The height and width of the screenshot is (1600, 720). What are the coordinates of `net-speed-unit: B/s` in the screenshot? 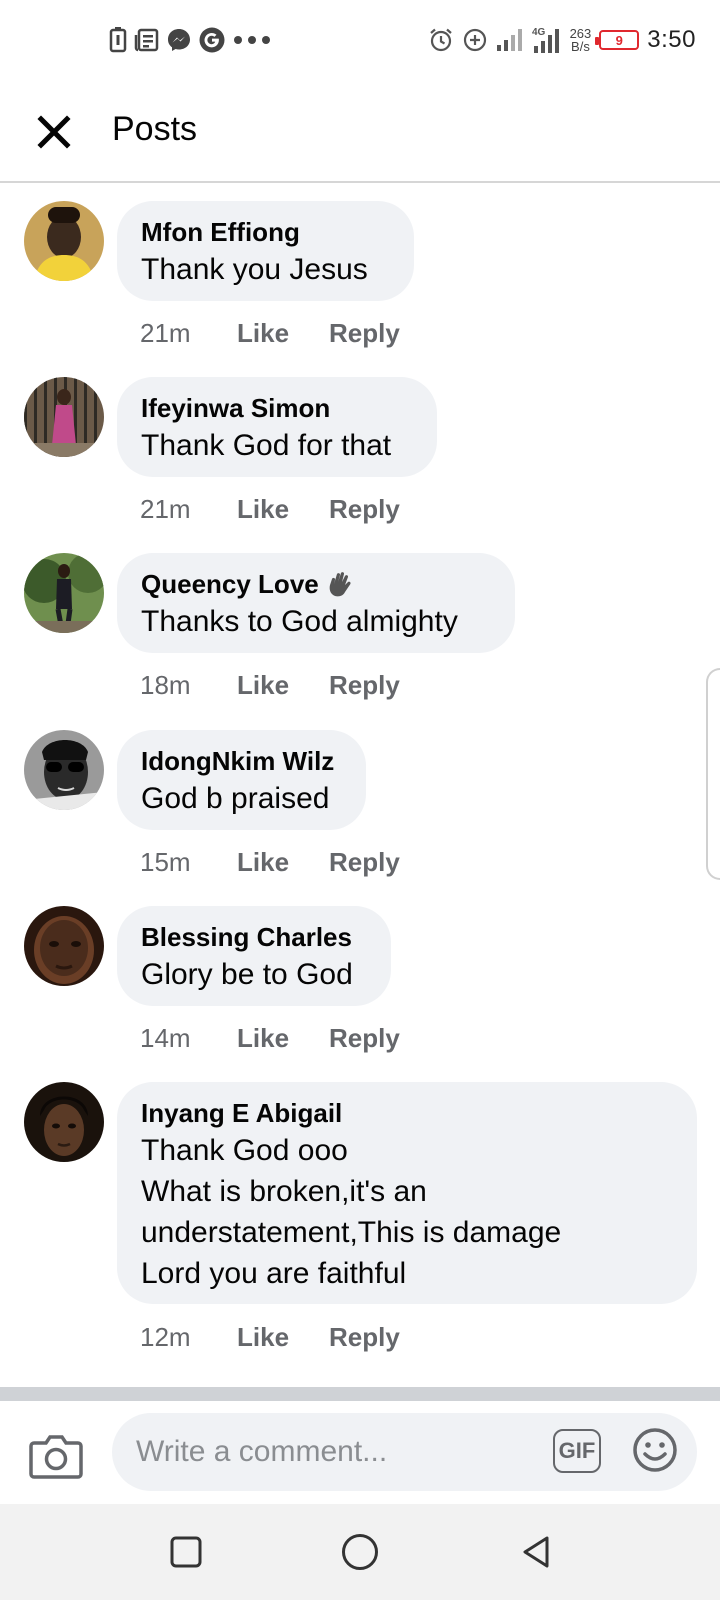 It's located at (580, 46).